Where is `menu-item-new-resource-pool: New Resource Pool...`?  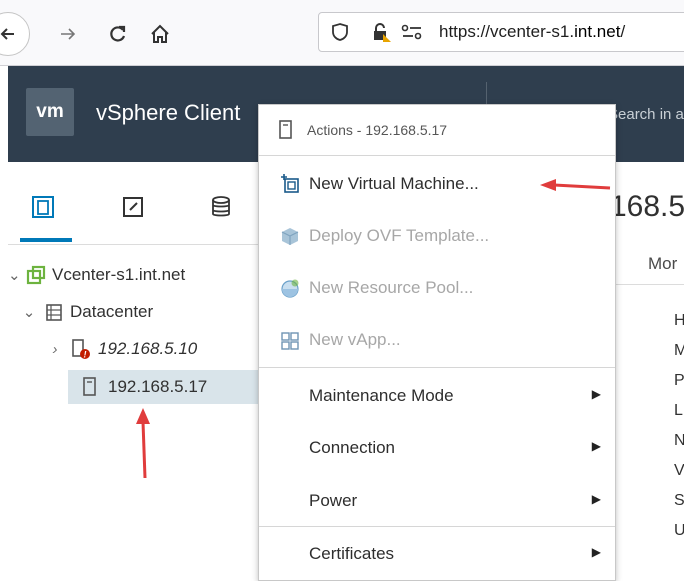
menu-item-new-resource-pool: New Resource Pool... is located at coordinates (437, 289).